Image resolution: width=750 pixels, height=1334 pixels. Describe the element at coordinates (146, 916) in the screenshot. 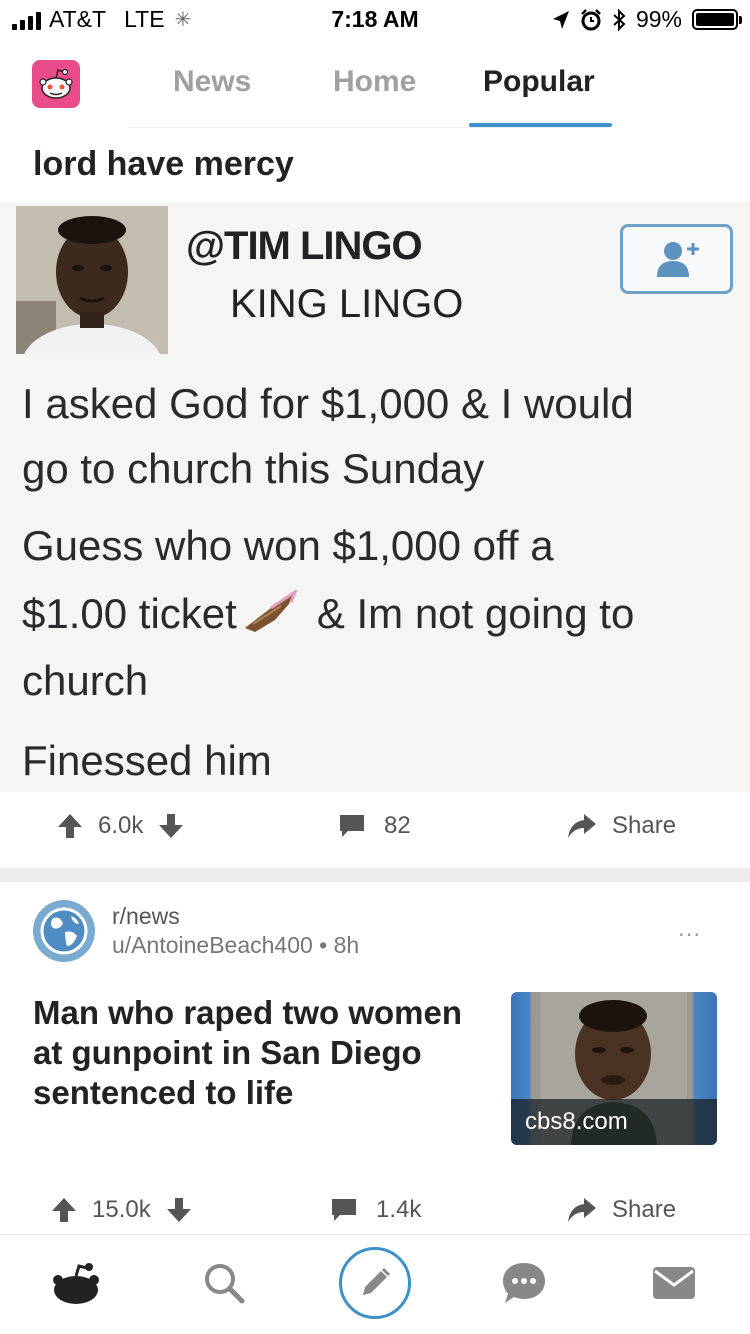

I see `subreddit-name: r/news` at that location.